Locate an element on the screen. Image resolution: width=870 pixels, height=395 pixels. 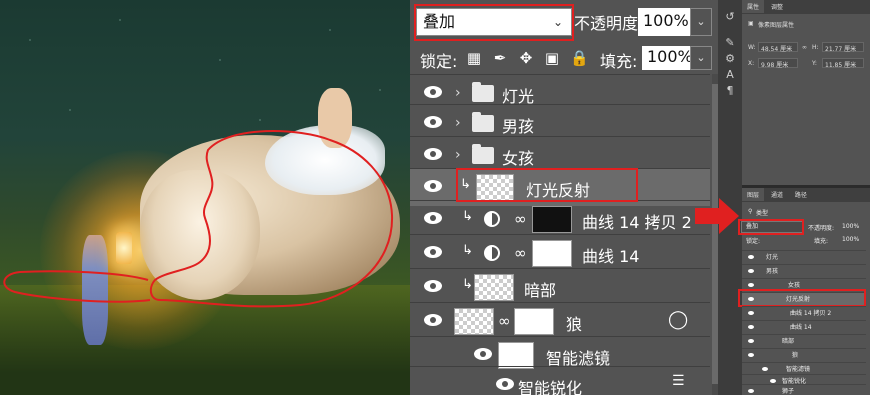
layer-row: 智能锐化 ☰ is located at coordinates (560, 380).